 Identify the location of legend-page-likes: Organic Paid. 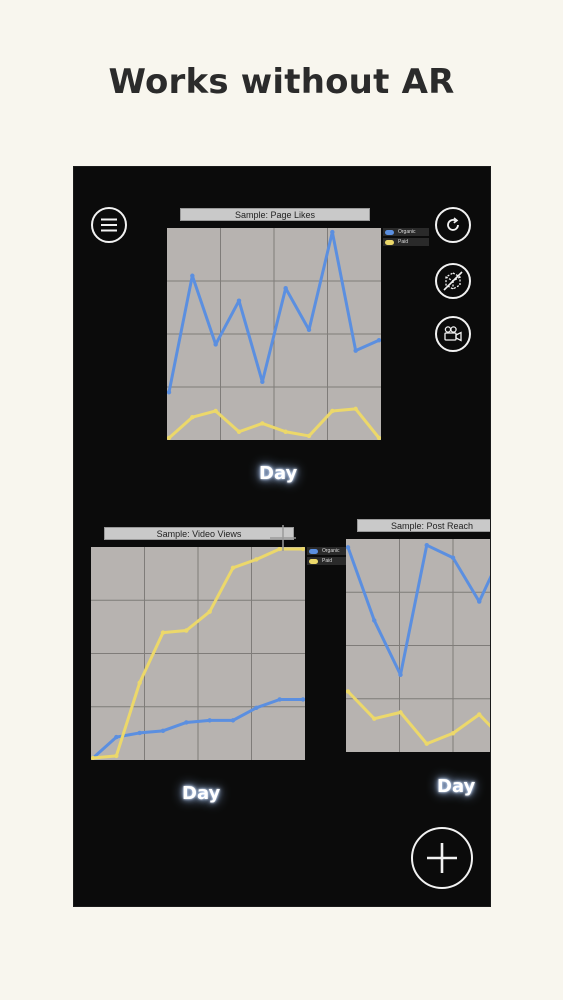
(406, 238).